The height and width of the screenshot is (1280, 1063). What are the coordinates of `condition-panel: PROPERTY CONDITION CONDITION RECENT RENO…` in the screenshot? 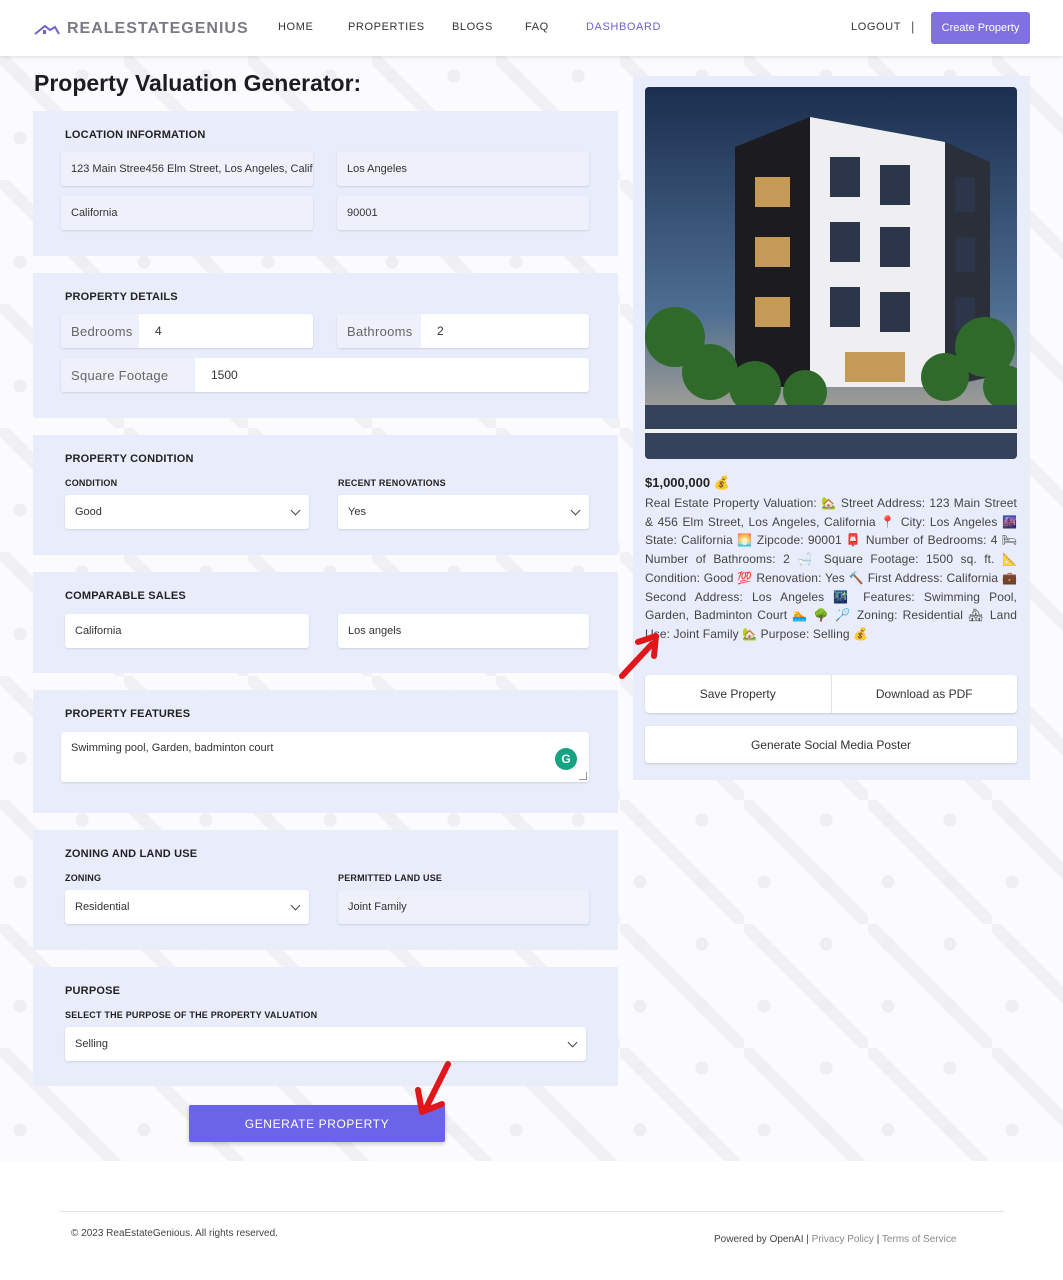 It's located at (325, 495).